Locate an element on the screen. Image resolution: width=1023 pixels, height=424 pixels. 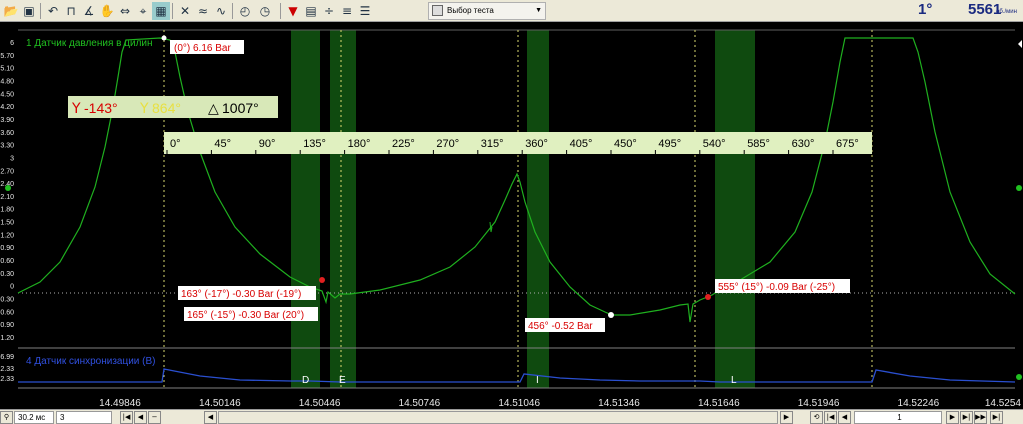
zoom-out-icon: − is located at coordinates (154, 417).